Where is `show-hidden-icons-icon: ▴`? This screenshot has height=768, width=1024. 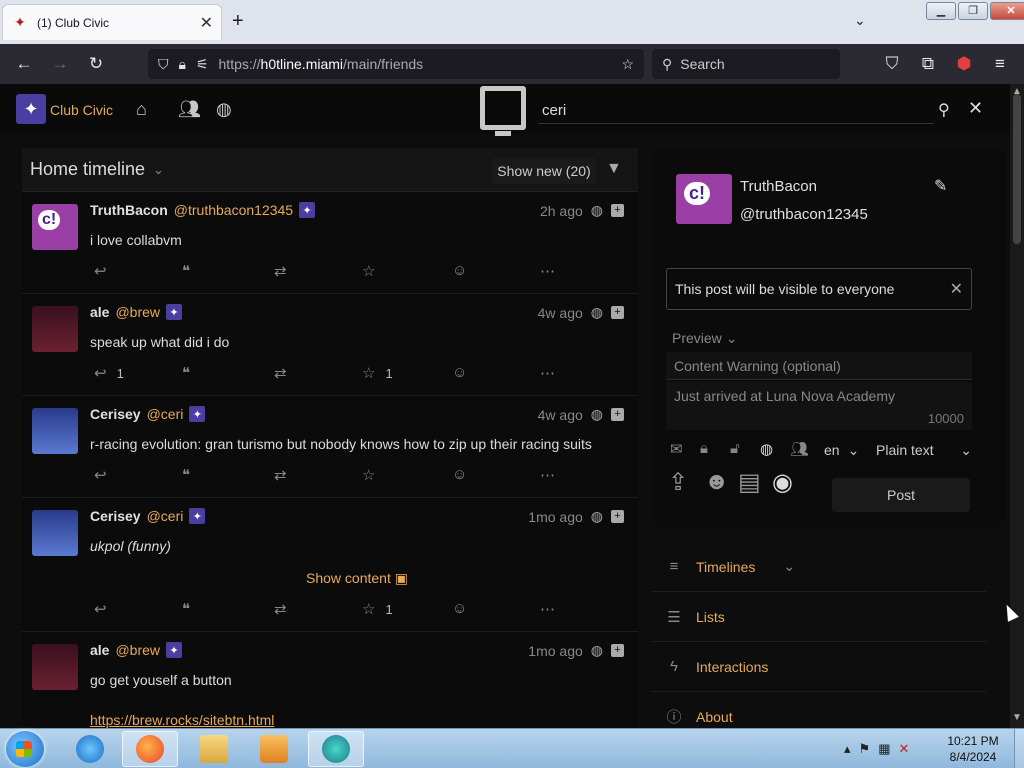 show-hidden-icons-icon: ▴ is located at coordinates (847, 749).